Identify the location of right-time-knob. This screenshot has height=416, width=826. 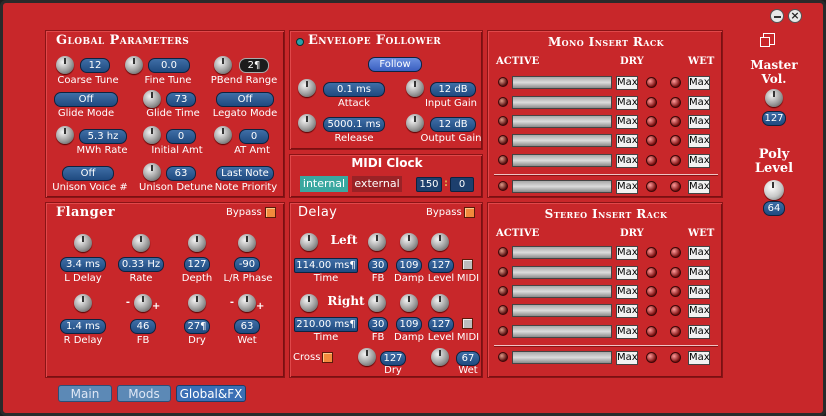
(309, 303).